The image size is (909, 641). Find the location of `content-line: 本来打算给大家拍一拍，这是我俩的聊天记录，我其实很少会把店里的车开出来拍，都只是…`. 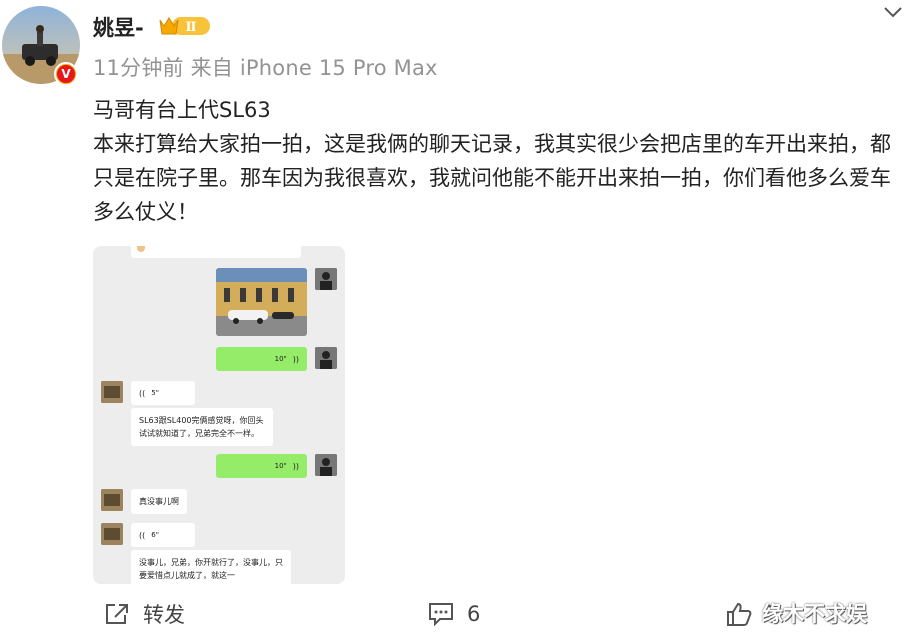

content-line: 本来打算给大家拍一拍，这是我俩的聊天记录，我其实很少会把店里的车开出来拍，都只是… is located at coordinates (492, 178).